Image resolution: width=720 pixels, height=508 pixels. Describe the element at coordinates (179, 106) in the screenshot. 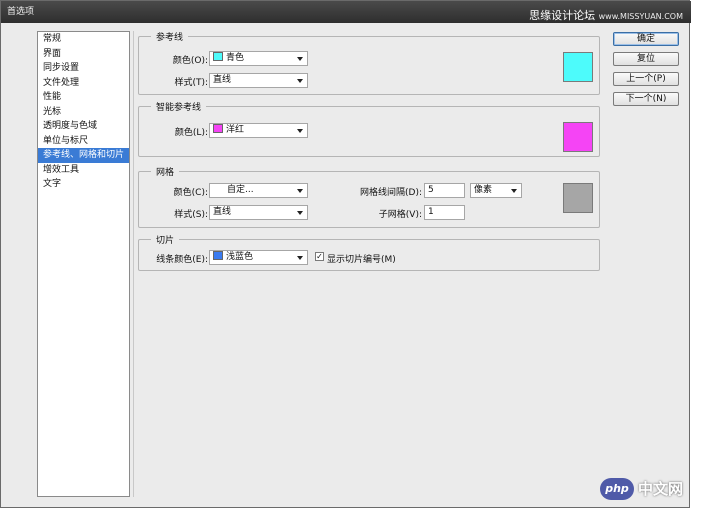

I see `smart-guides-title: 智能参考线` at that location.